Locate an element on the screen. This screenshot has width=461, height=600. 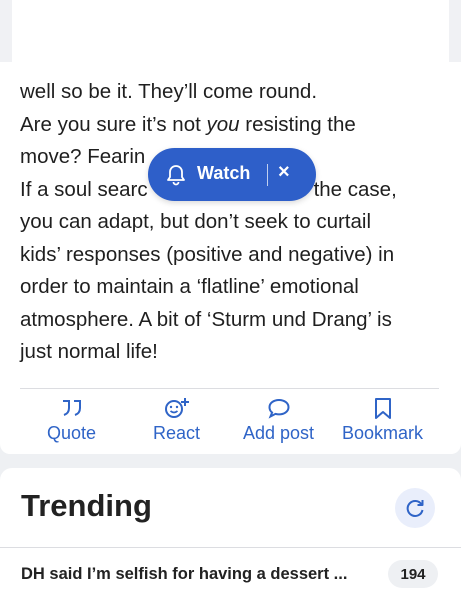
post-line: you can adapt, but don’t seek to curtail is located at coordinates (196, 221).